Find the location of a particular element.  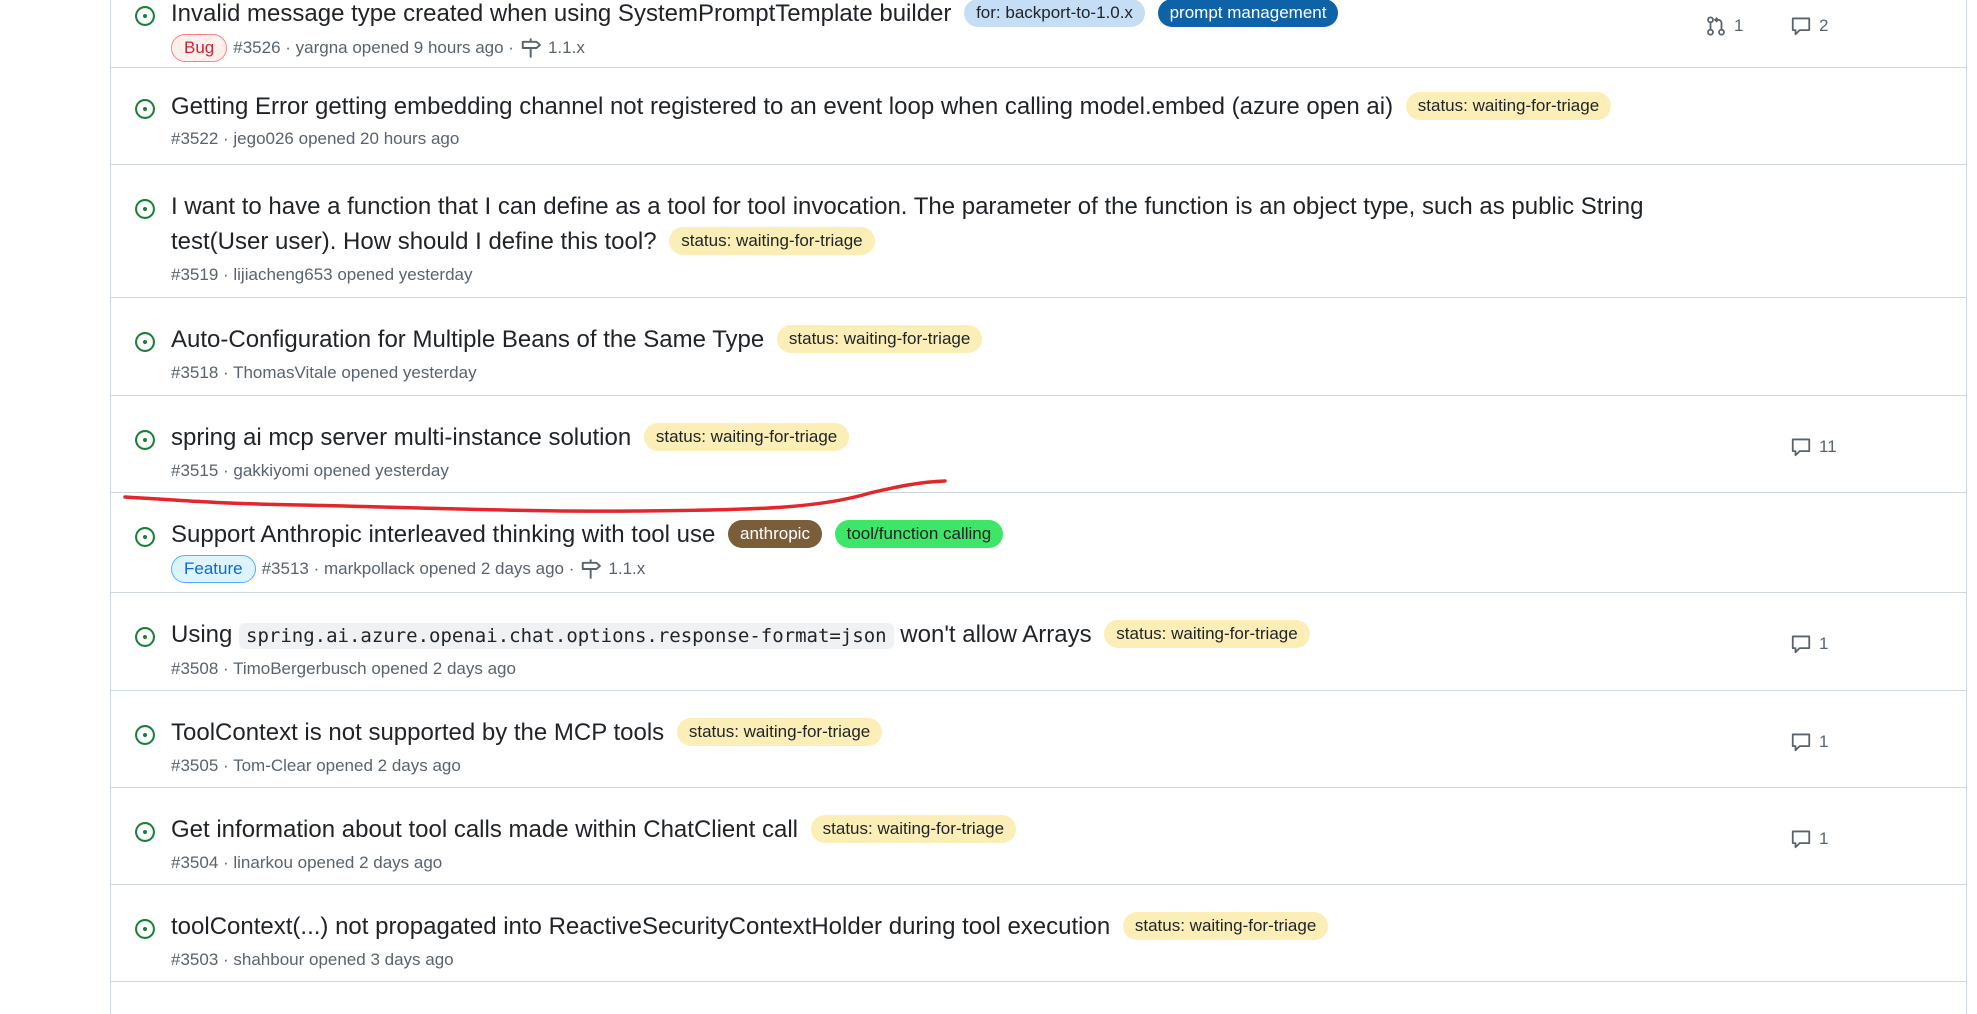

label-tool-function-calling: tool/function calling is located at coordinates (919, 534).